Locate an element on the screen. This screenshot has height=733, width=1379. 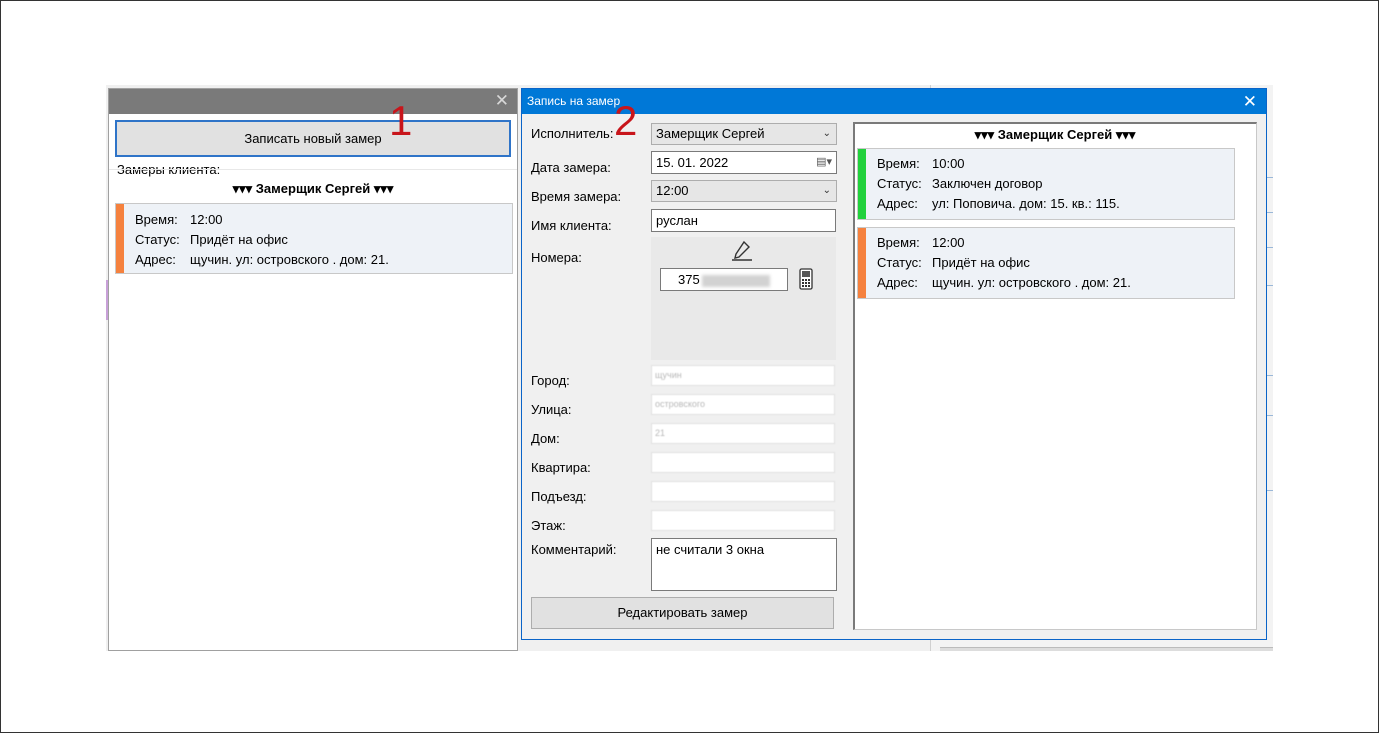
client-name-input: руслан is located at coordinates (743, 220).